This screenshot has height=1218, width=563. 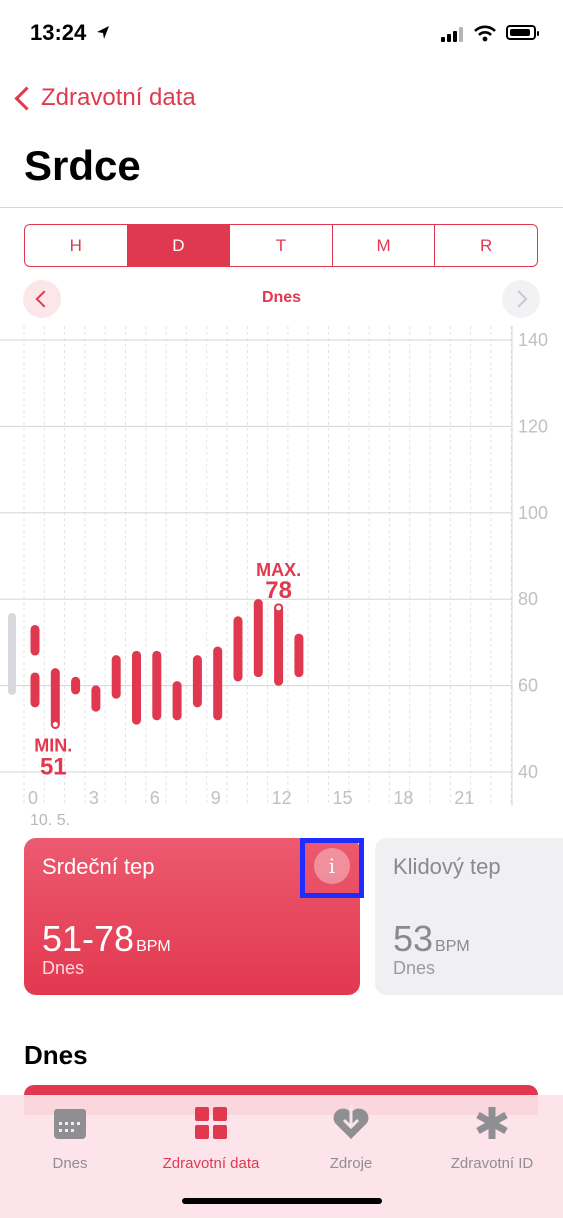 I want to click on segment-month: M, so click(x=384, y=245).